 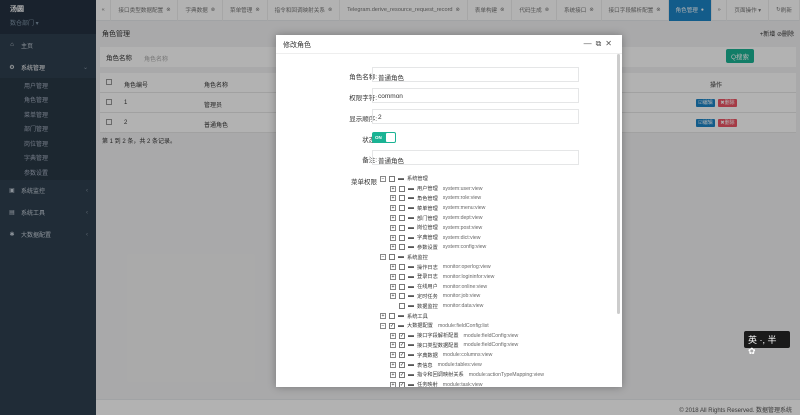 What do you see at coordinates (417, 178) in the screenshot?
I see `tree-node-label: 系统管理` at bounding box center [417, 178].